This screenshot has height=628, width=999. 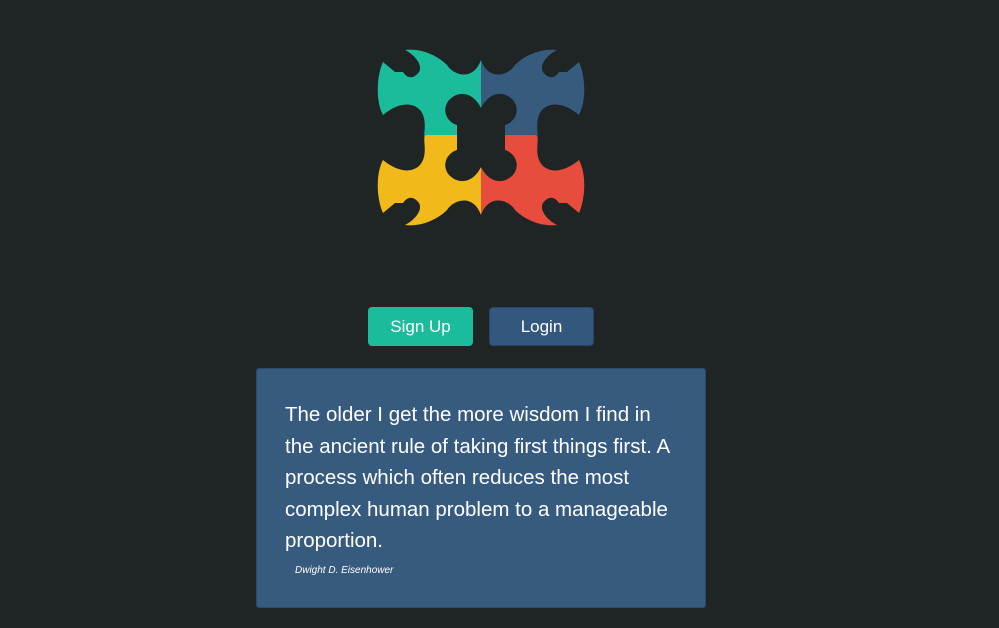 I want to click on logo, so click(x=481, y=137).